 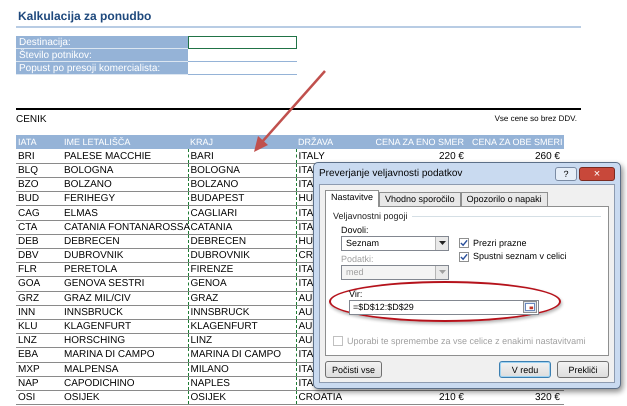 What do you see at coordinates (547, 156) in the screenshot?
I see `table-cell: 260 €` at bounding box center [547, 156].